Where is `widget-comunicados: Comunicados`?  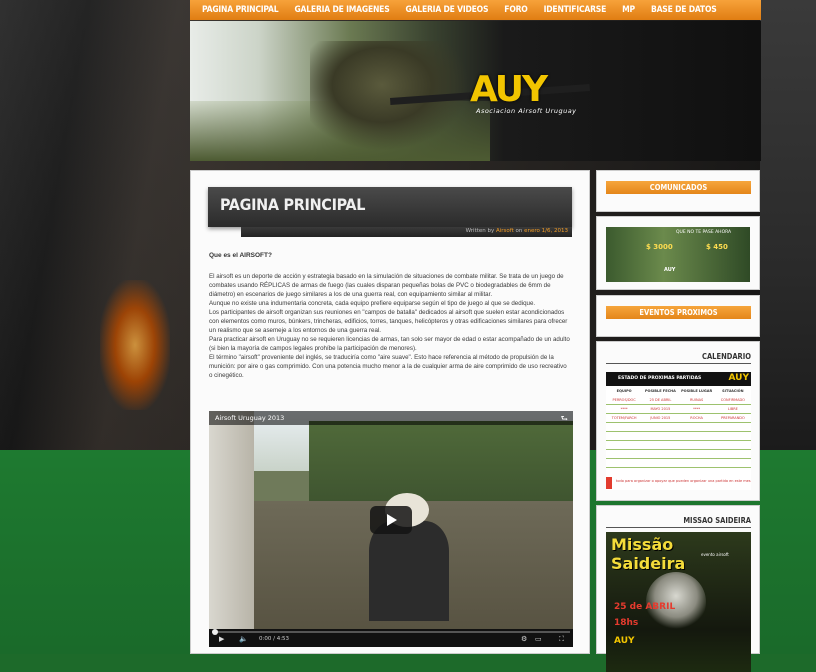
widget-comunicados: Comunicados is located at coordinates (678, 191).